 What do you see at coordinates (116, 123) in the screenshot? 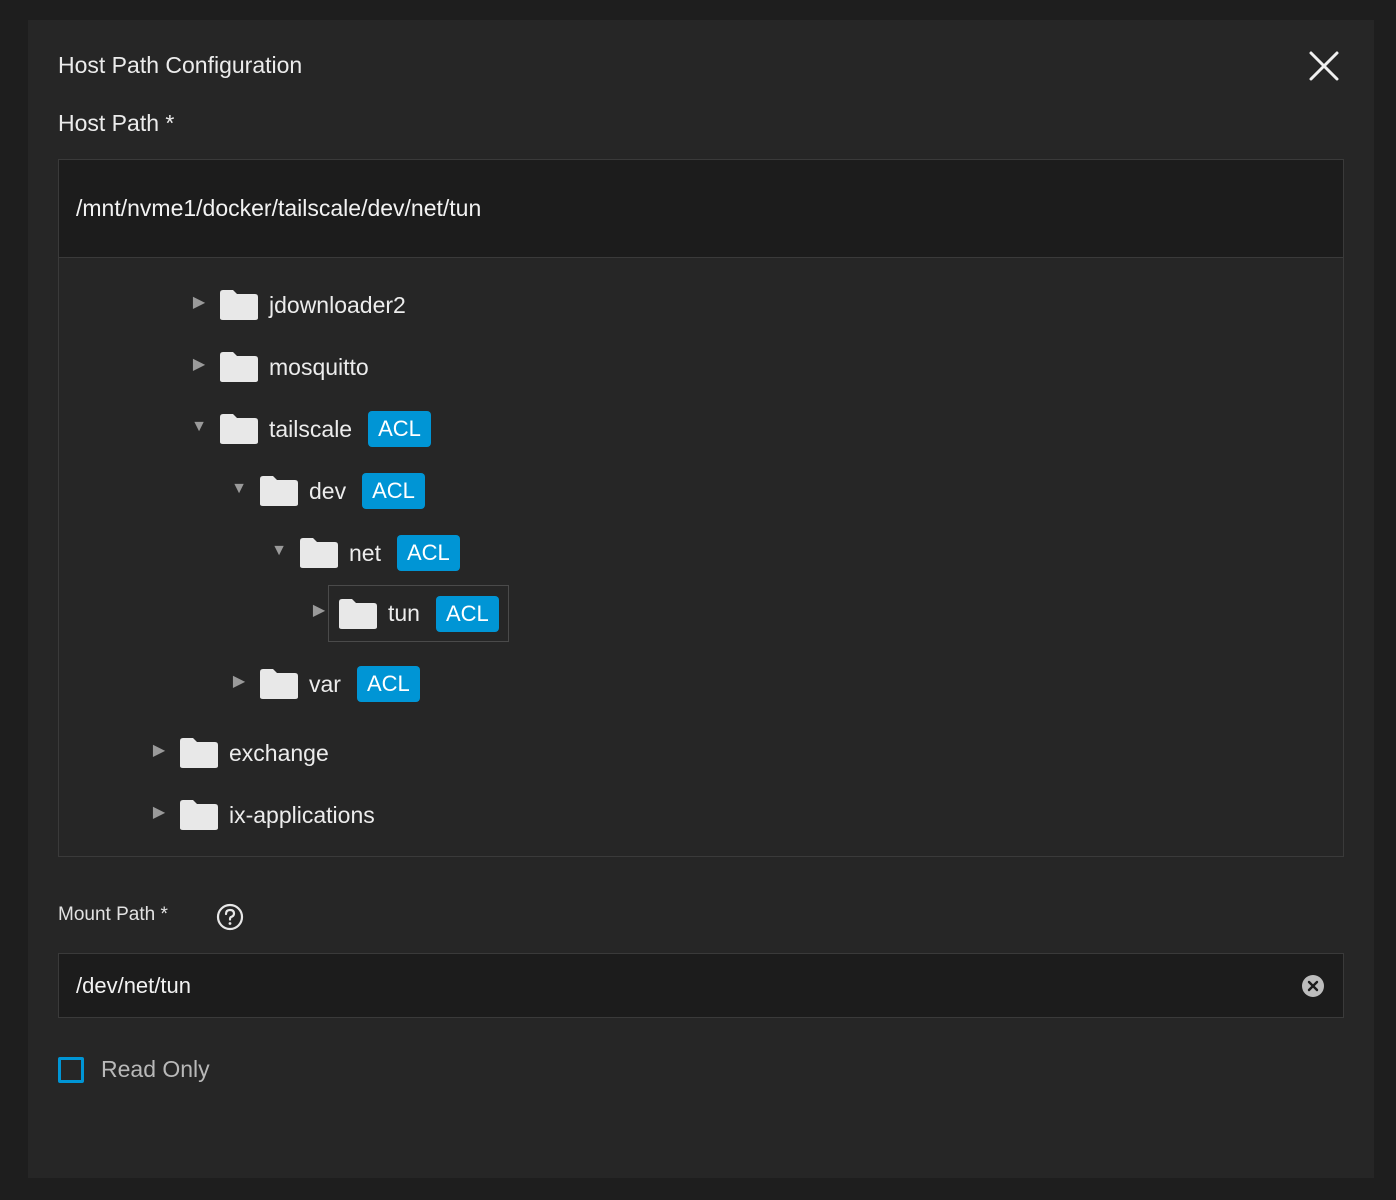
I see `host-path-label: Host Path *` at bounding box center [116, 123].